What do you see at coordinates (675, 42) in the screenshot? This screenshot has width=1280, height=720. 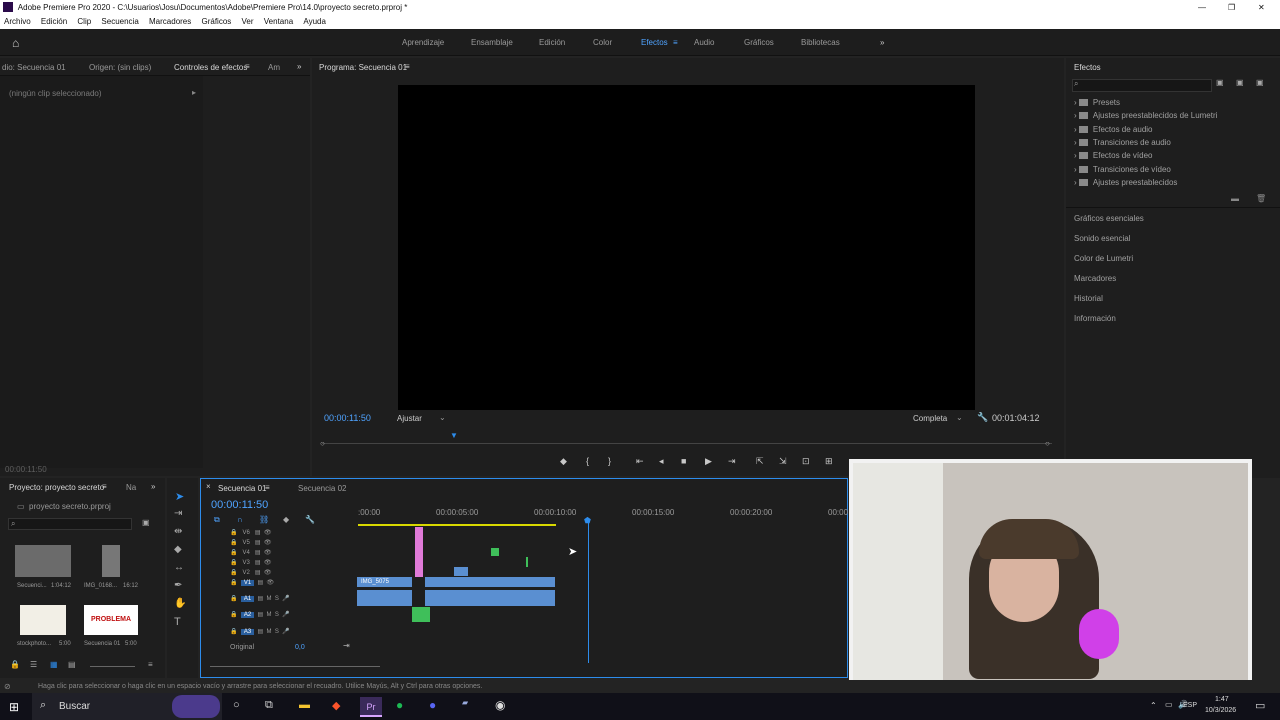 I see `workspace-menu-icon: ≡` at bounding box center [675, 42].